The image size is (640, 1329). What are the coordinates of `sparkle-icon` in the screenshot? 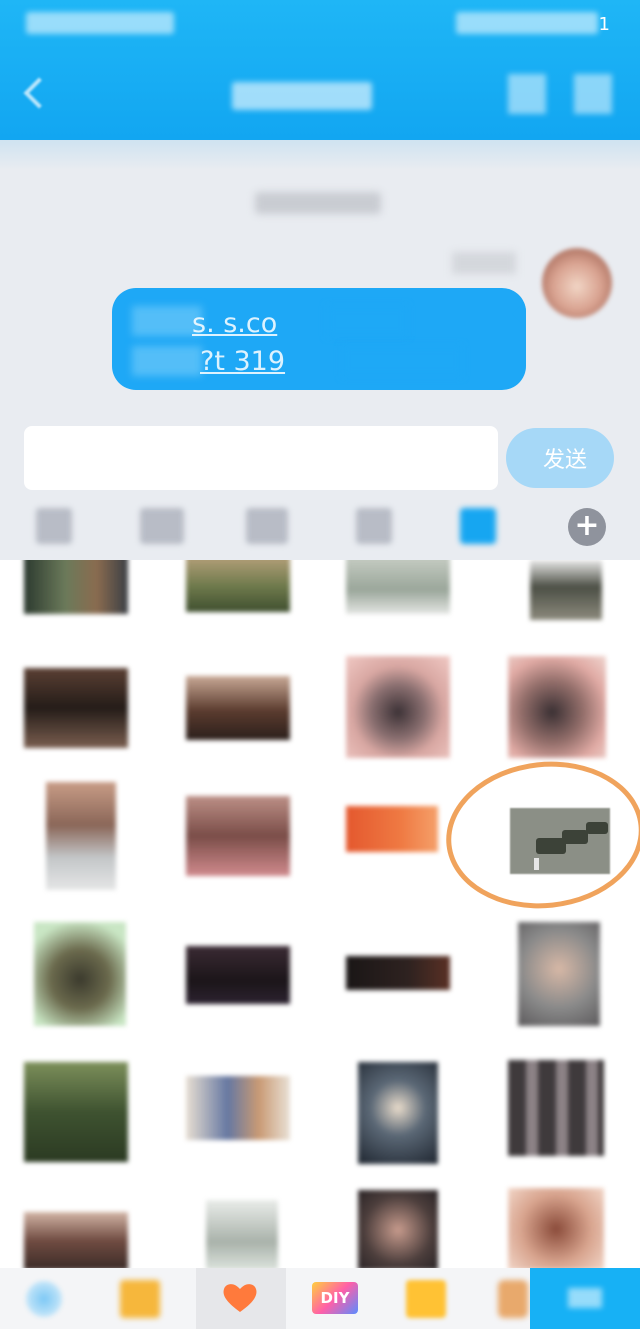 It's located at (44, 1299).